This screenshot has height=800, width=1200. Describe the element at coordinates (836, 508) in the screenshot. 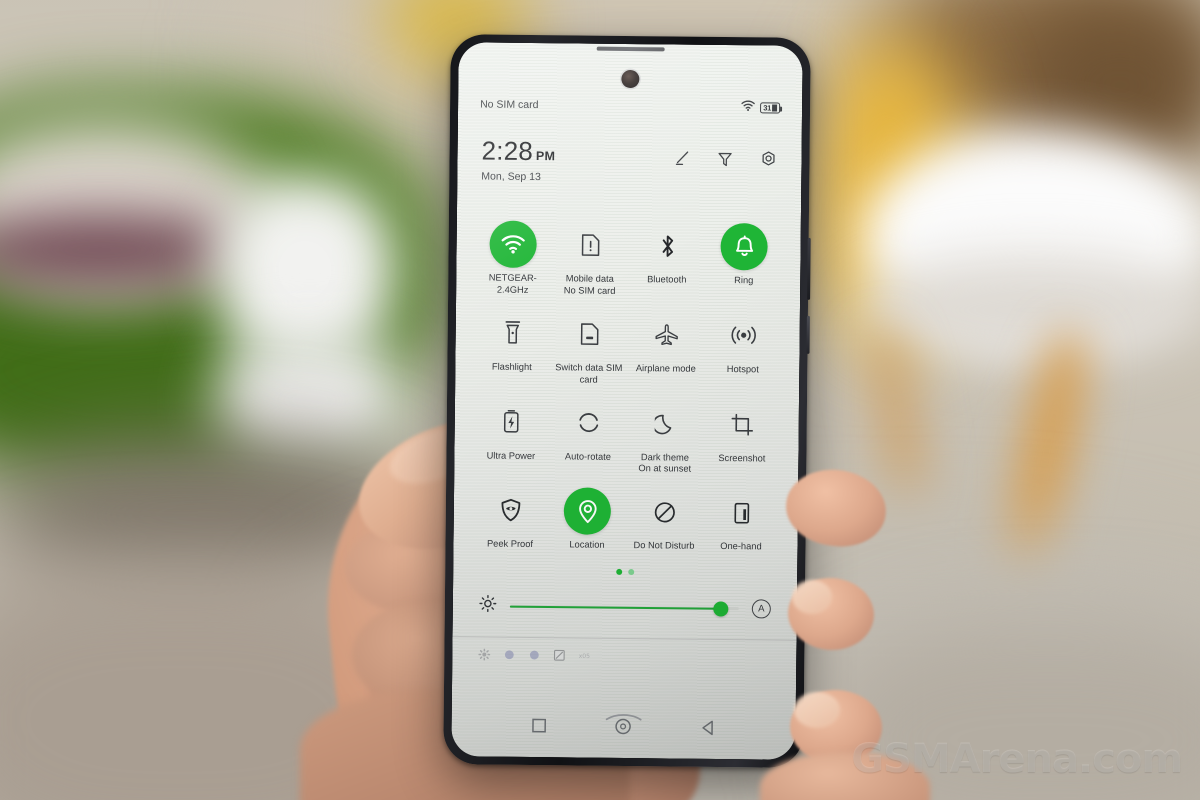

I see `fingertip` at that location.